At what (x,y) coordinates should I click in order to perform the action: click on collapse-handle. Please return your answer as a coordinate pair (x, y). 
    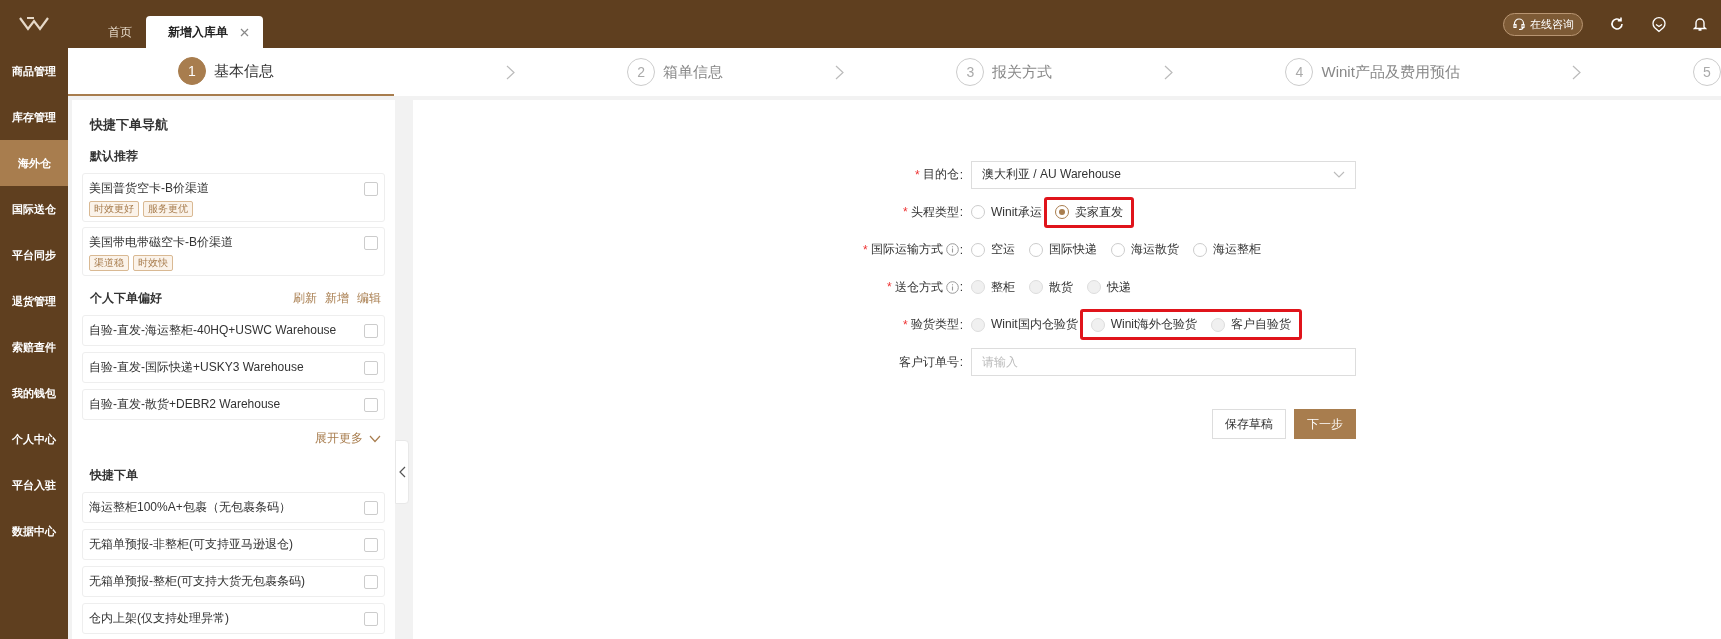
    Looking at the image, I should click on (402, 472).